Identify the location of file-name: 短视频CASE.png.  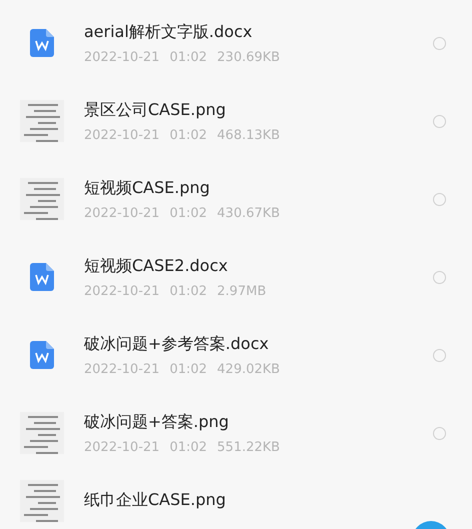
(147, 188).